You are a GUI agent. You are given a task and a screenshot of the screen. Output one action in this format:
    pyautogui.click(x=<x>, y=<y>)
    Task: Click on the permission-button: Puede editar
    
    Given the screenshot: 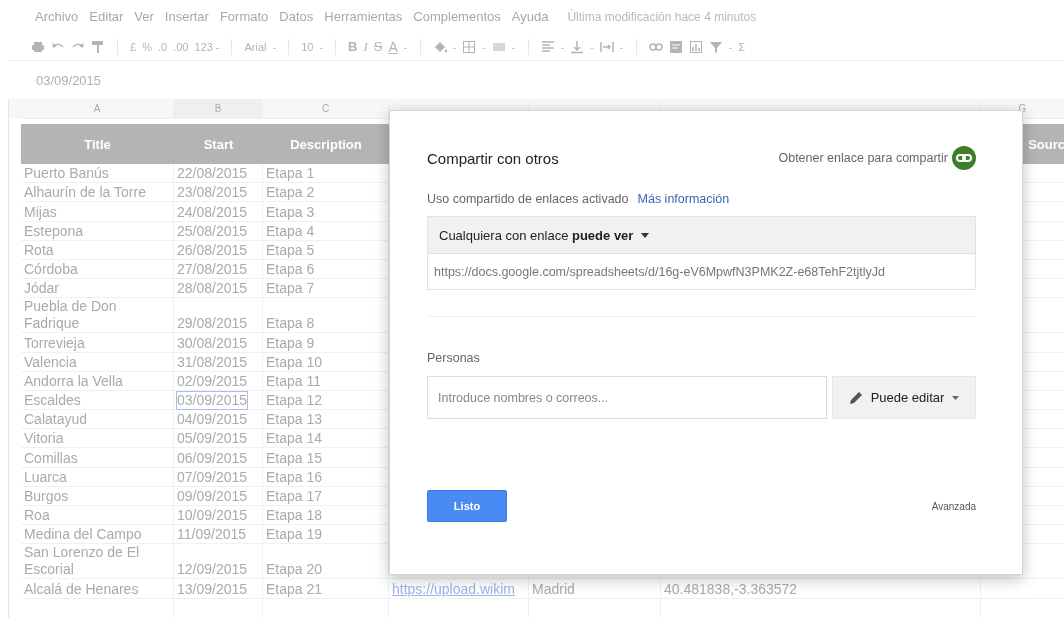 What is the action you would take?
    pyautogui.click(x=904, y=397)
    